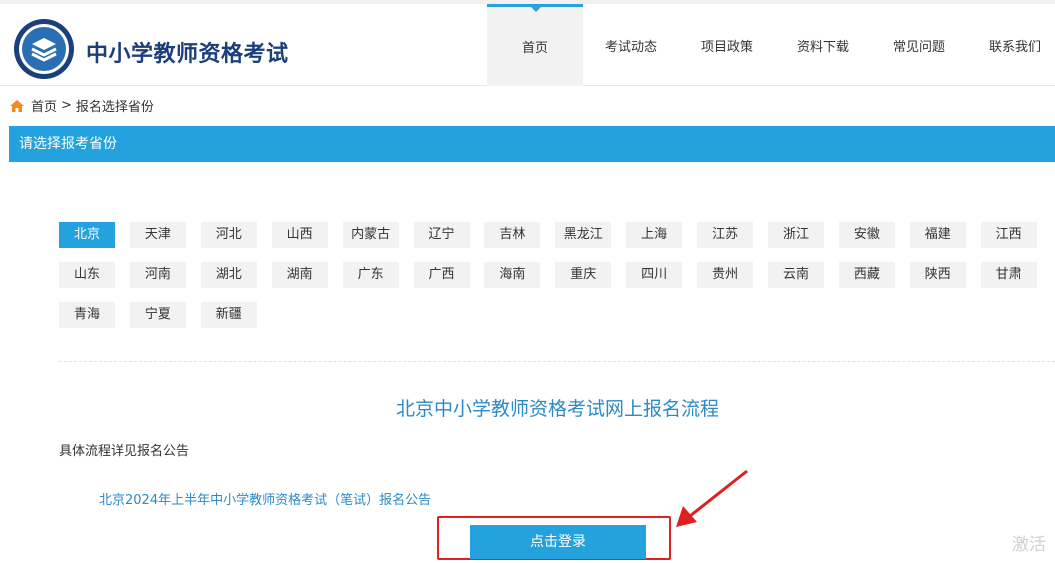 The width and height of the screenshot is (1055, 563). I want to click on province-button: 陕西, so click(937, 275).